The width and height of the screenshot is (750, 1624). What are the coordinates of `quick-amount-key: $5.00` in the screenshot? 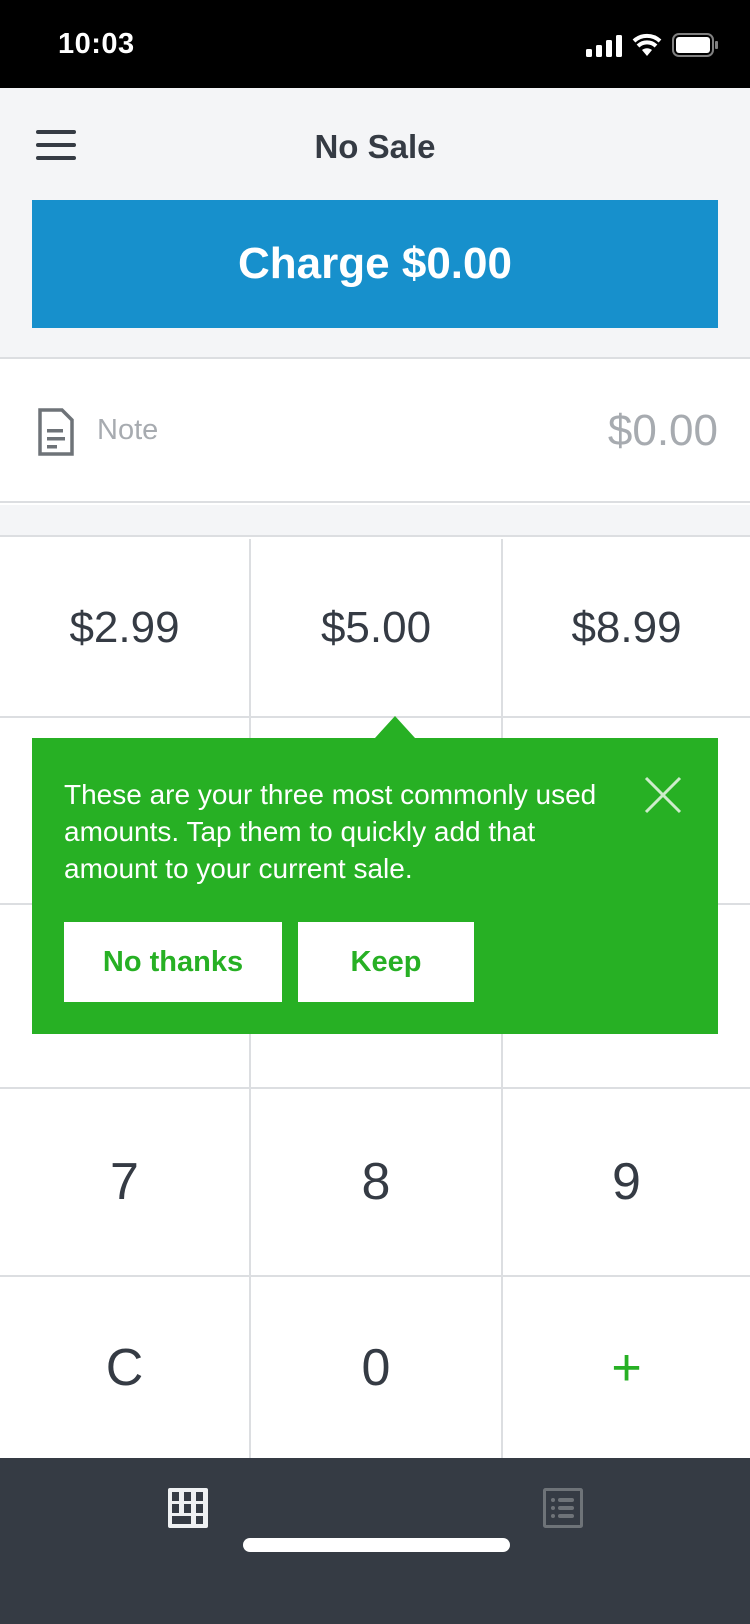 It's located at (377, 628).